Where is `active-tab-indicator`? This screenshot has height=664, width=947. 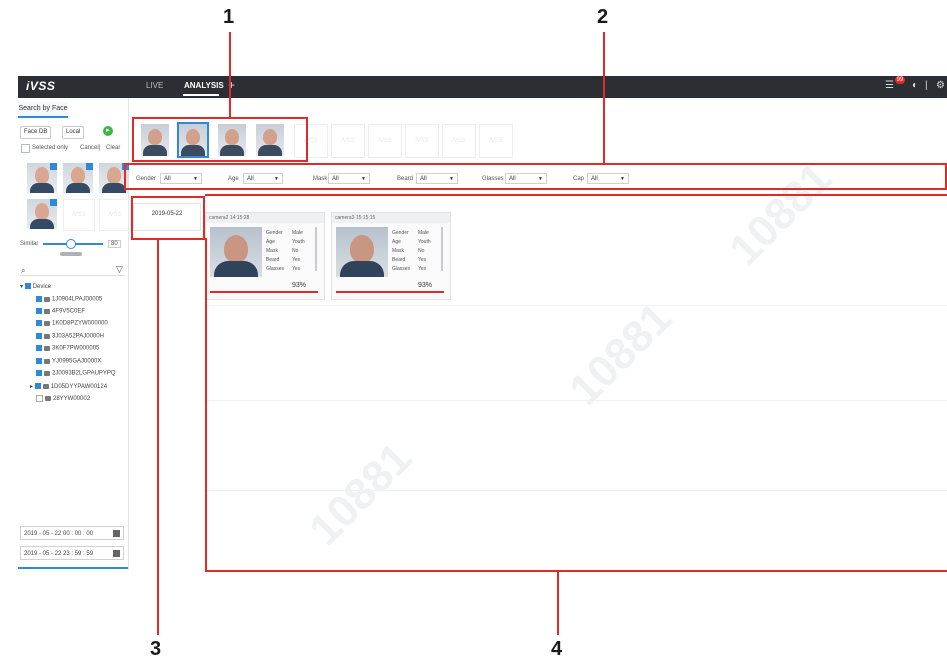
active-tab-indicator is located at coordinates (201, 95).